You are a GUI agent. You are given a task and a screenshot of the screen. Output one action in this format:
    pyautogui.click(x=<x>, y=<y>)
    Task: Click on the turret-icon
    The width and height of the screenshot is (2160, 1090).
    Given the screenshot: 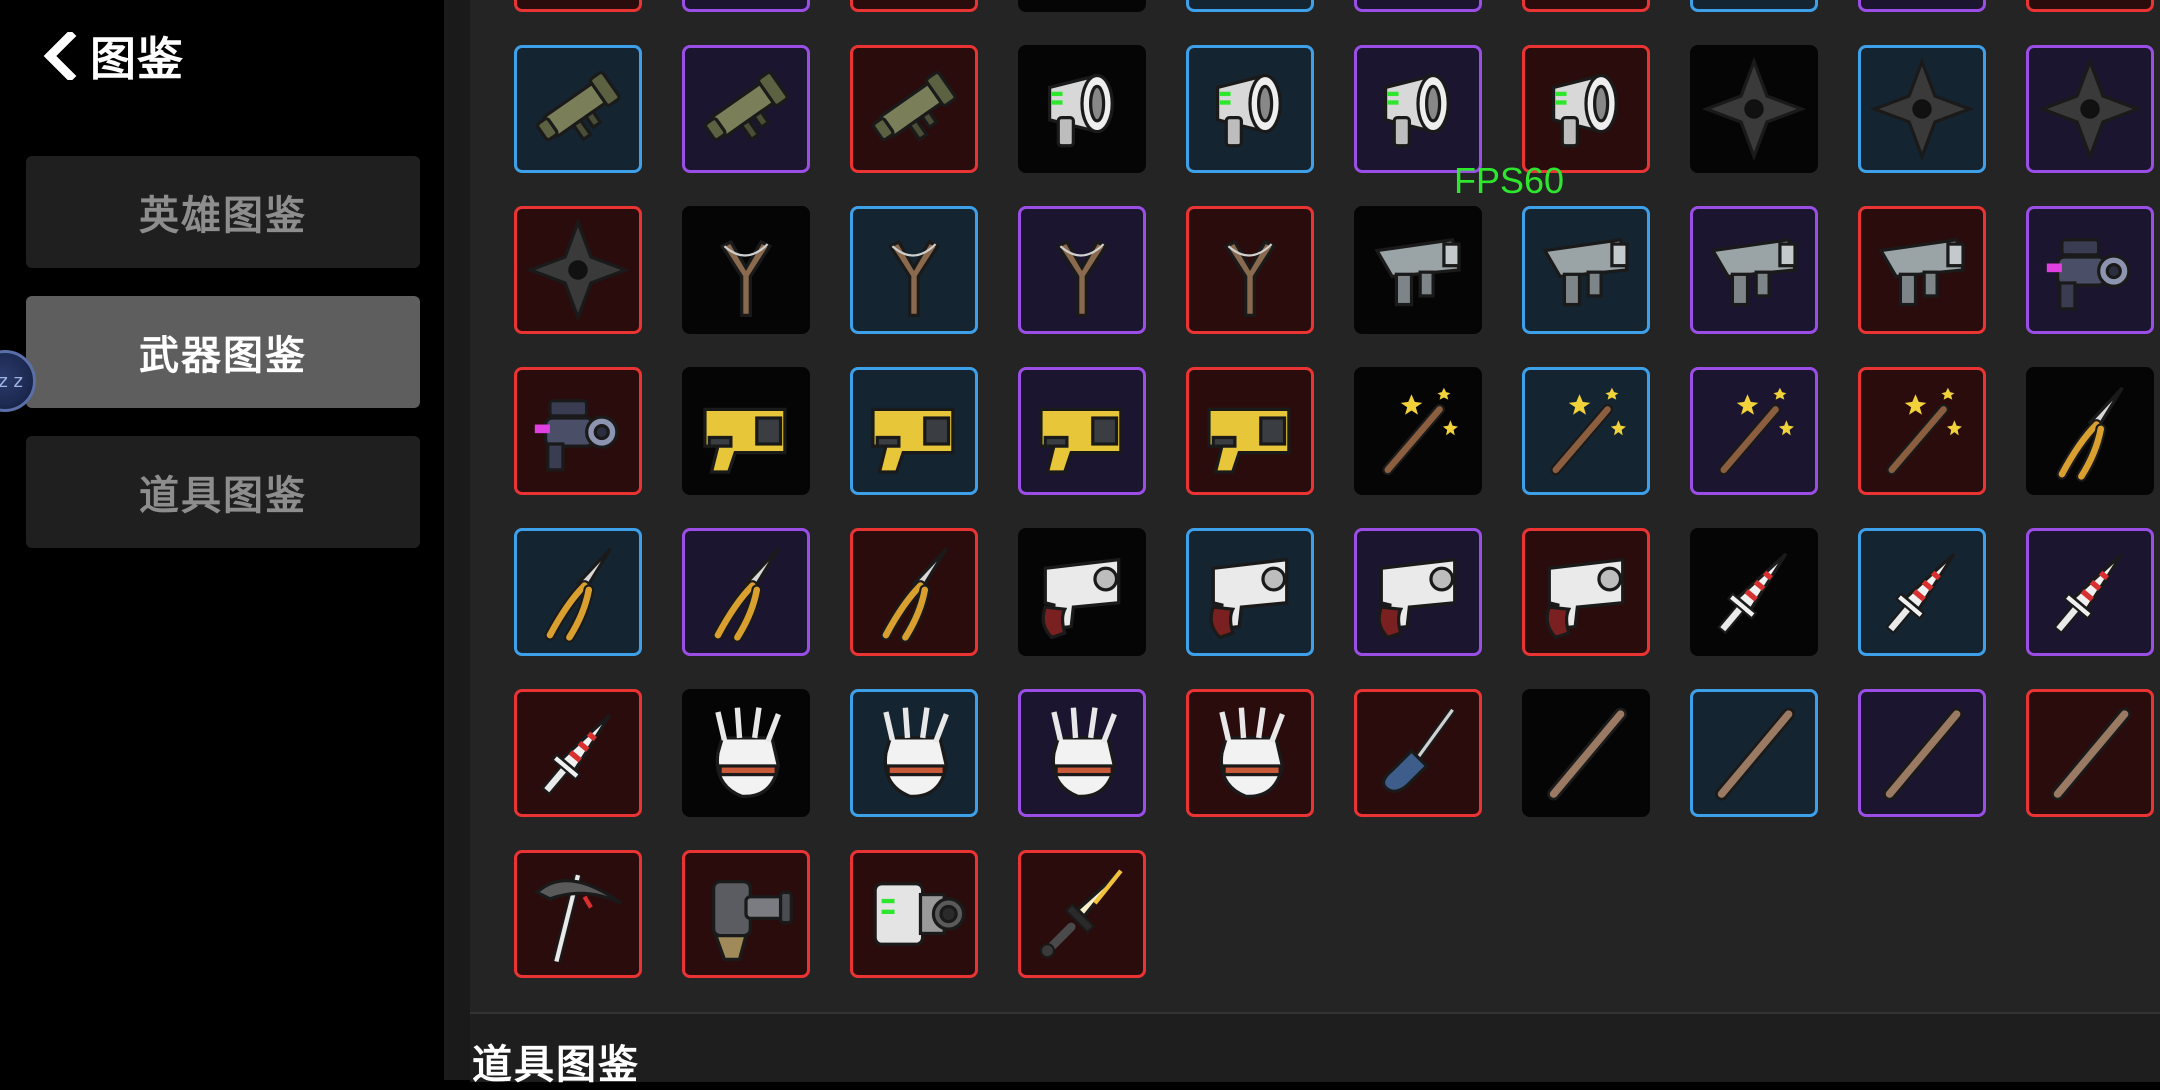 What is the action you would take?
    pyautogui.click(x=578, y=1)
    